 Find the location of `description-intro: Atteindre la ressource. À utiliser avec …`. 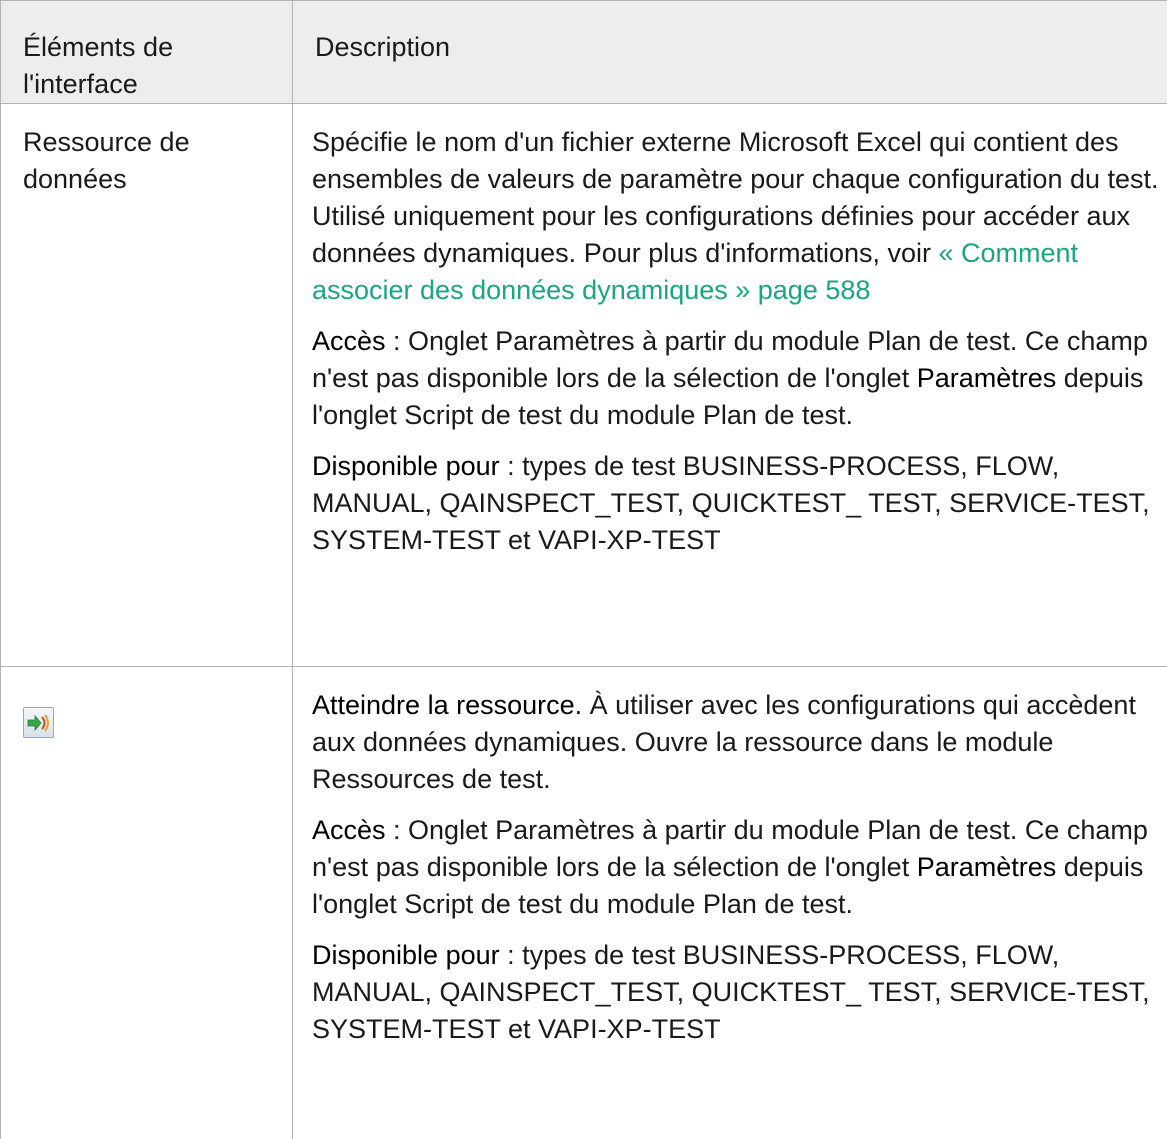

description-intro: Atteindre la ressource. À utiliser avec … is located at coordinates (735, 742).